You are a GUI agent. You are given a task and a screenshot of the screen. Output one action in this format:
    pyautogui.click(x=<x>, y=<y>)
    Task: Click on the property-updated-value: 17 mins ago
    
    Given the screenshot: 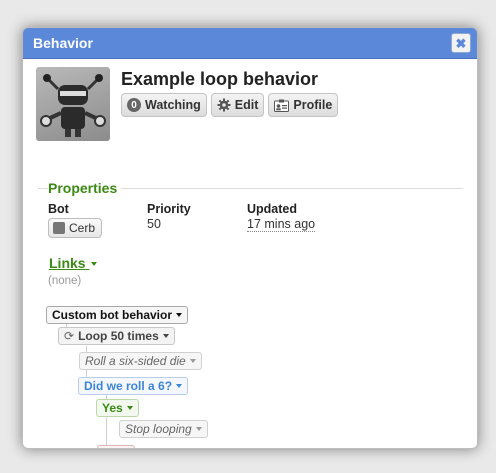 What is the action you would take?
    pyautogui.click(x=281, y=224)
    